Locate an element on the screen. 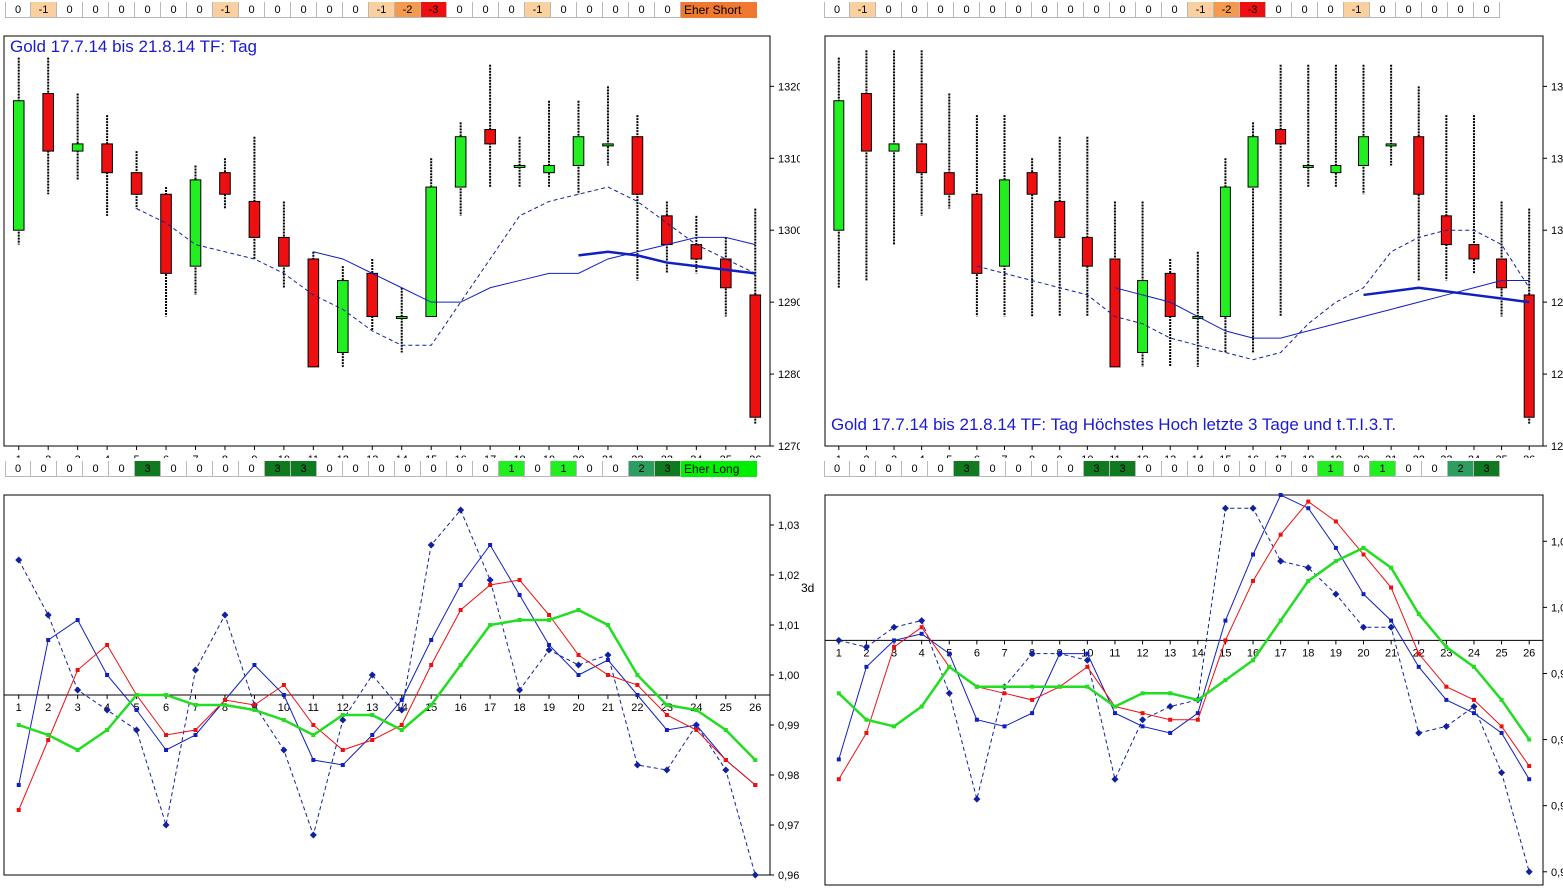  x-tick-label: 20 is located at coordinates (578, 708).